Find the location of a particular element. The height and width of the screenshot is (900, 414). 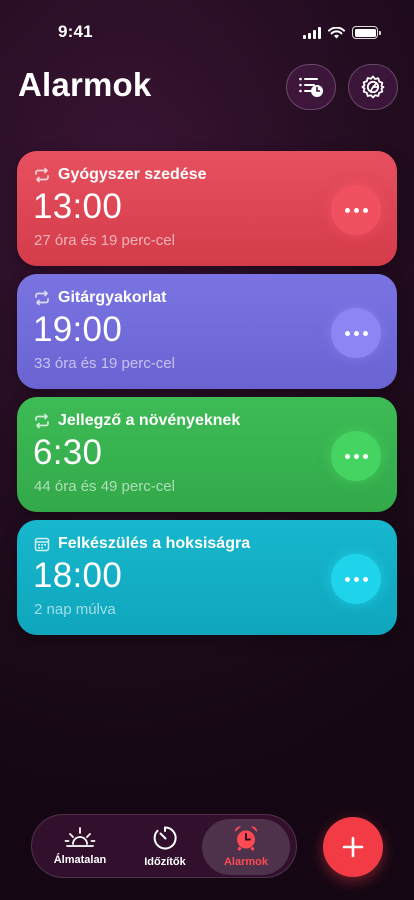

tab-sleepless: Álmatalan is located at coordinates (80, 847).